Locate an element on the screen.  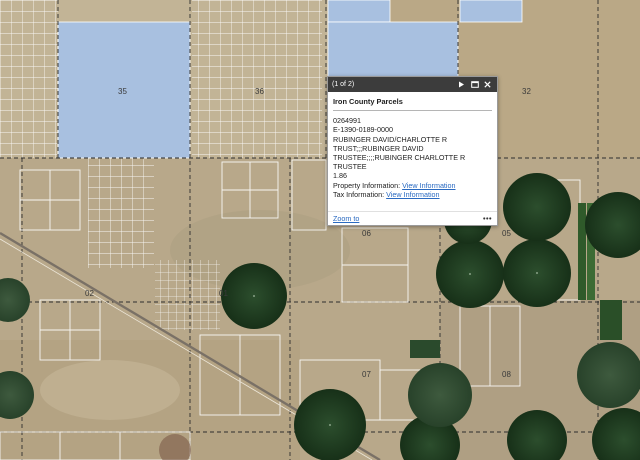
tax-info-link: View Information is located at coordinates (412, 194).